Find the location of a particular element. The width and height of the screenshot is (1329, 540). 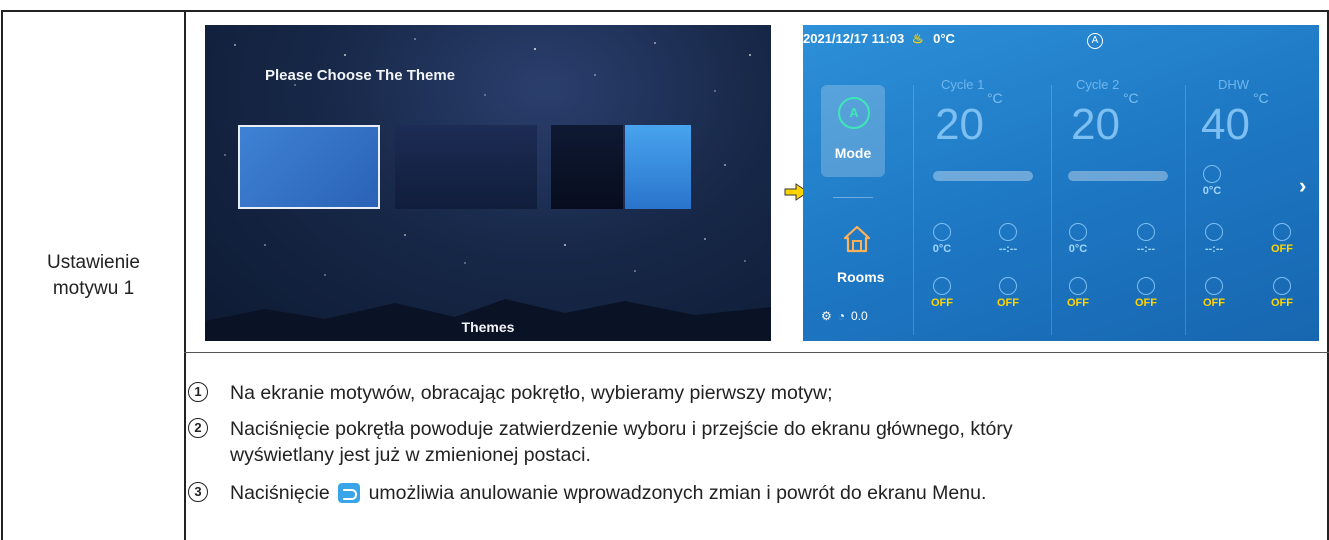

cycle-1-temp-unit: °C is located at coordinates (994, 98).